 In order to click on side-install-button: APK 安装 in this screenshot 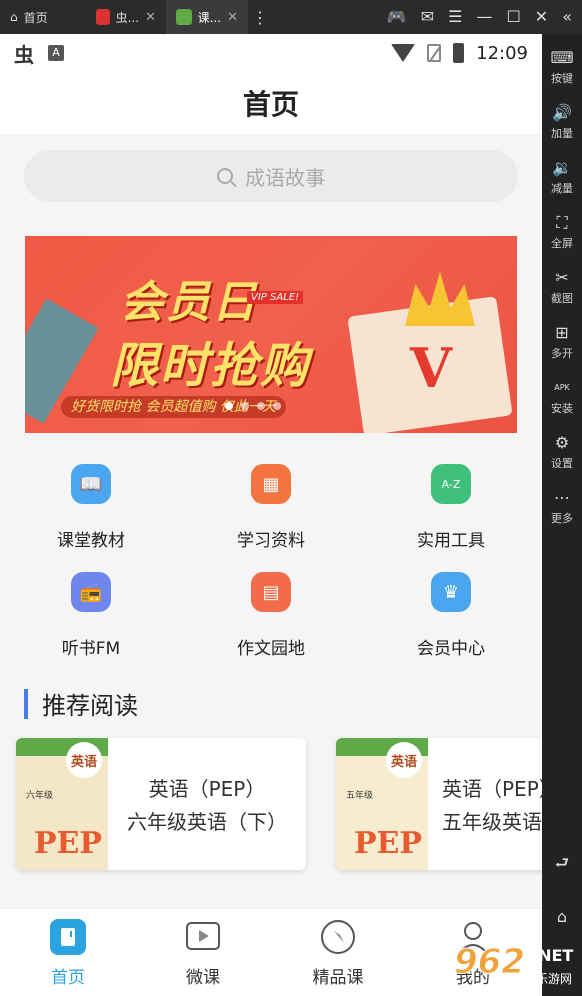, I will do `click(562, 403)`.